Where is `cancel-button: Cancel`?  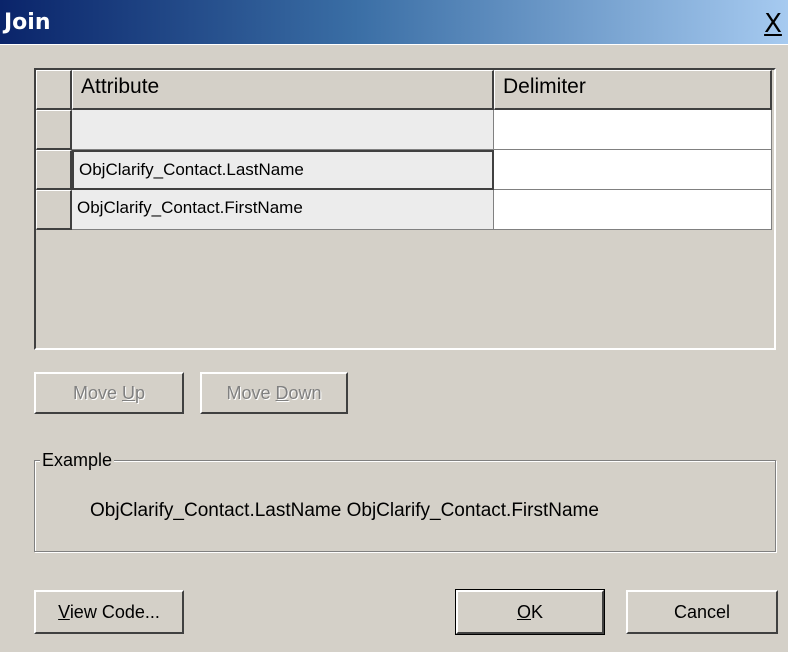
cancel-button: Cancel is located at coordinates (702, 612).